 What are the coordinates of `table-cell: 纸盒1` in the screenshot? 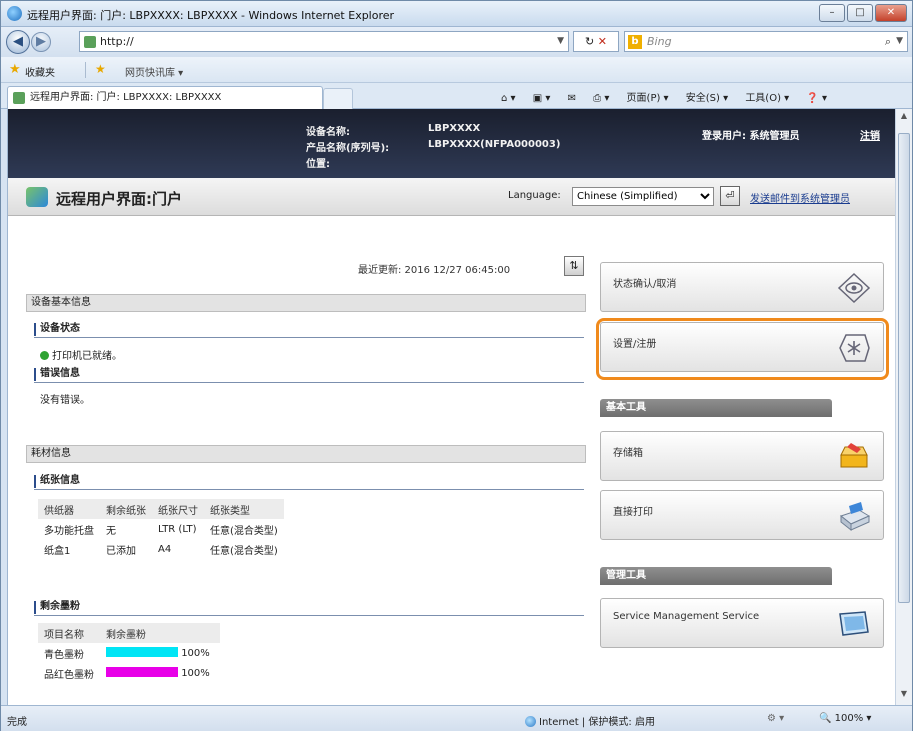 It's located at (57, 551).